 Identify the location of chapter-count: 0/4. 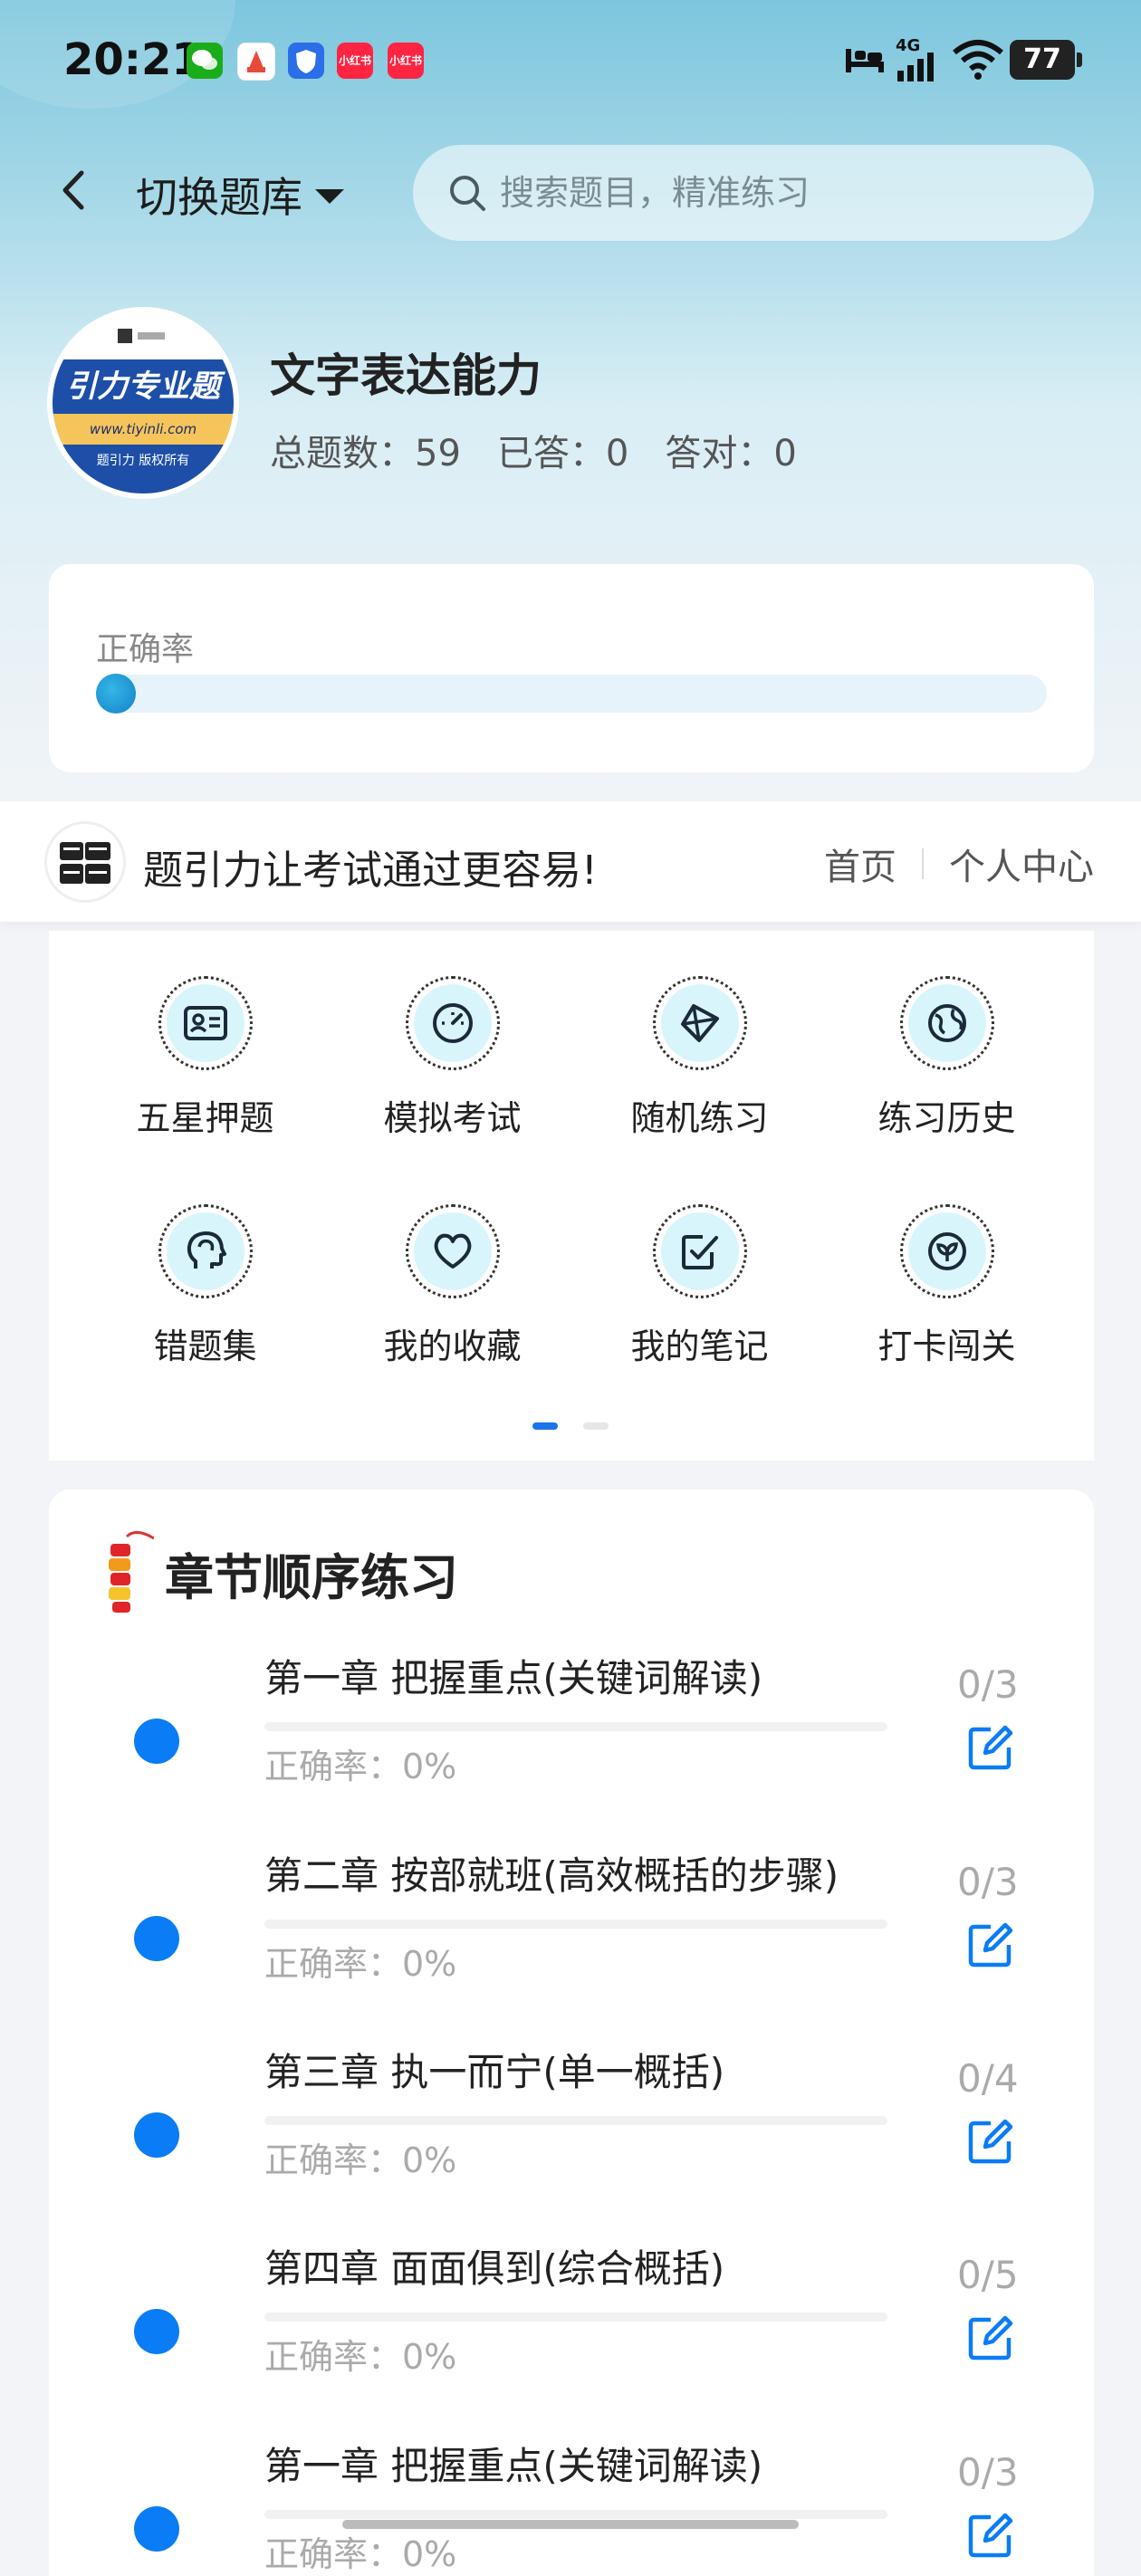
(988, 2078).